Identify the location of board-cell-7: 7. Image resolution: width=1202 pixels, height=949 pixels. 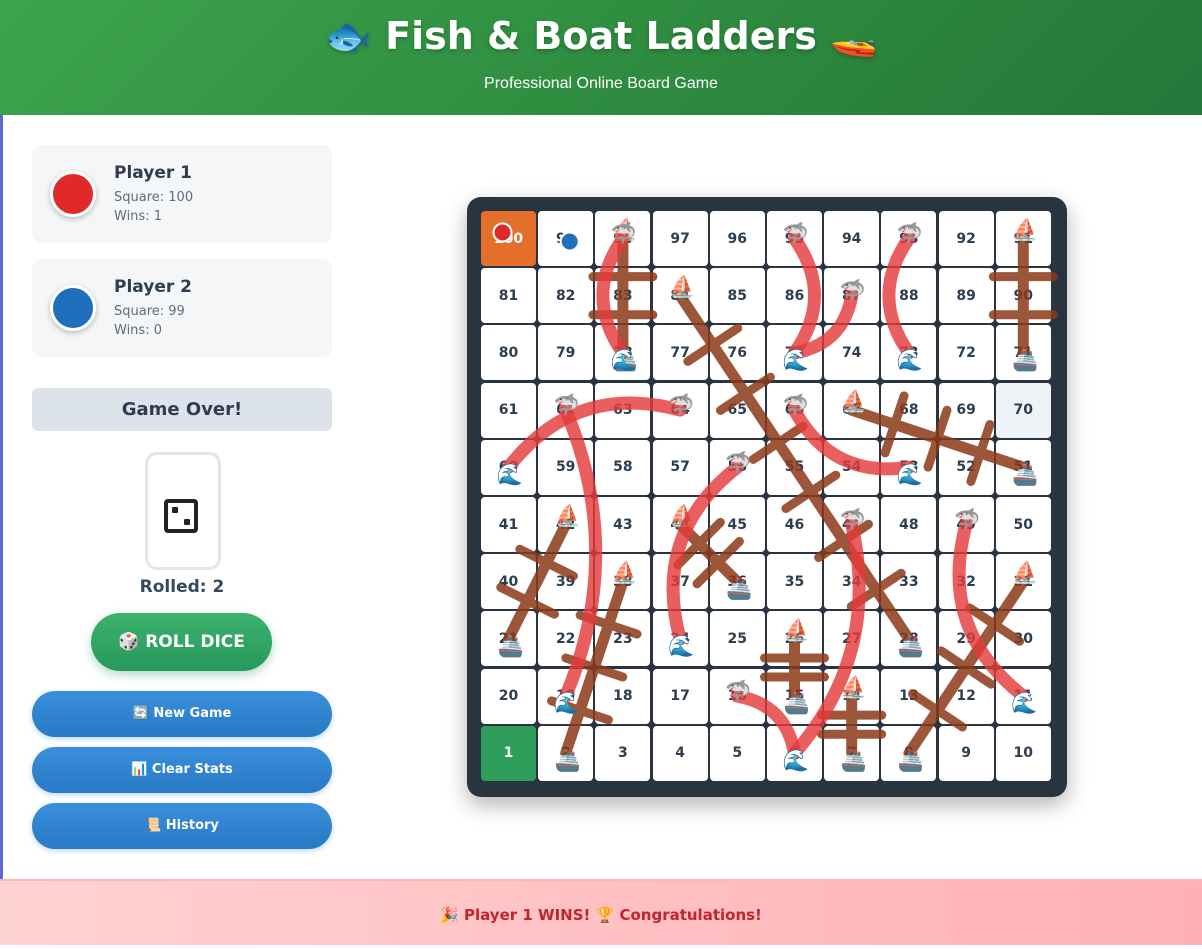
(852, 753).